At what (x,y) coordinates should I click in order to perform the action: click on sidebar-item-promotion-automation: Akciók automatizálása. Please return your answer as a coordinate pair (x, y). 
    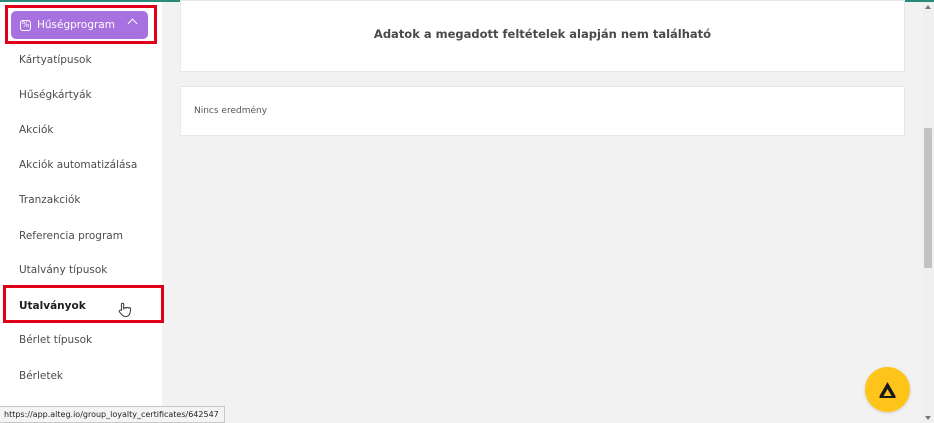
    Looking at the image, I should click on (78, 165).